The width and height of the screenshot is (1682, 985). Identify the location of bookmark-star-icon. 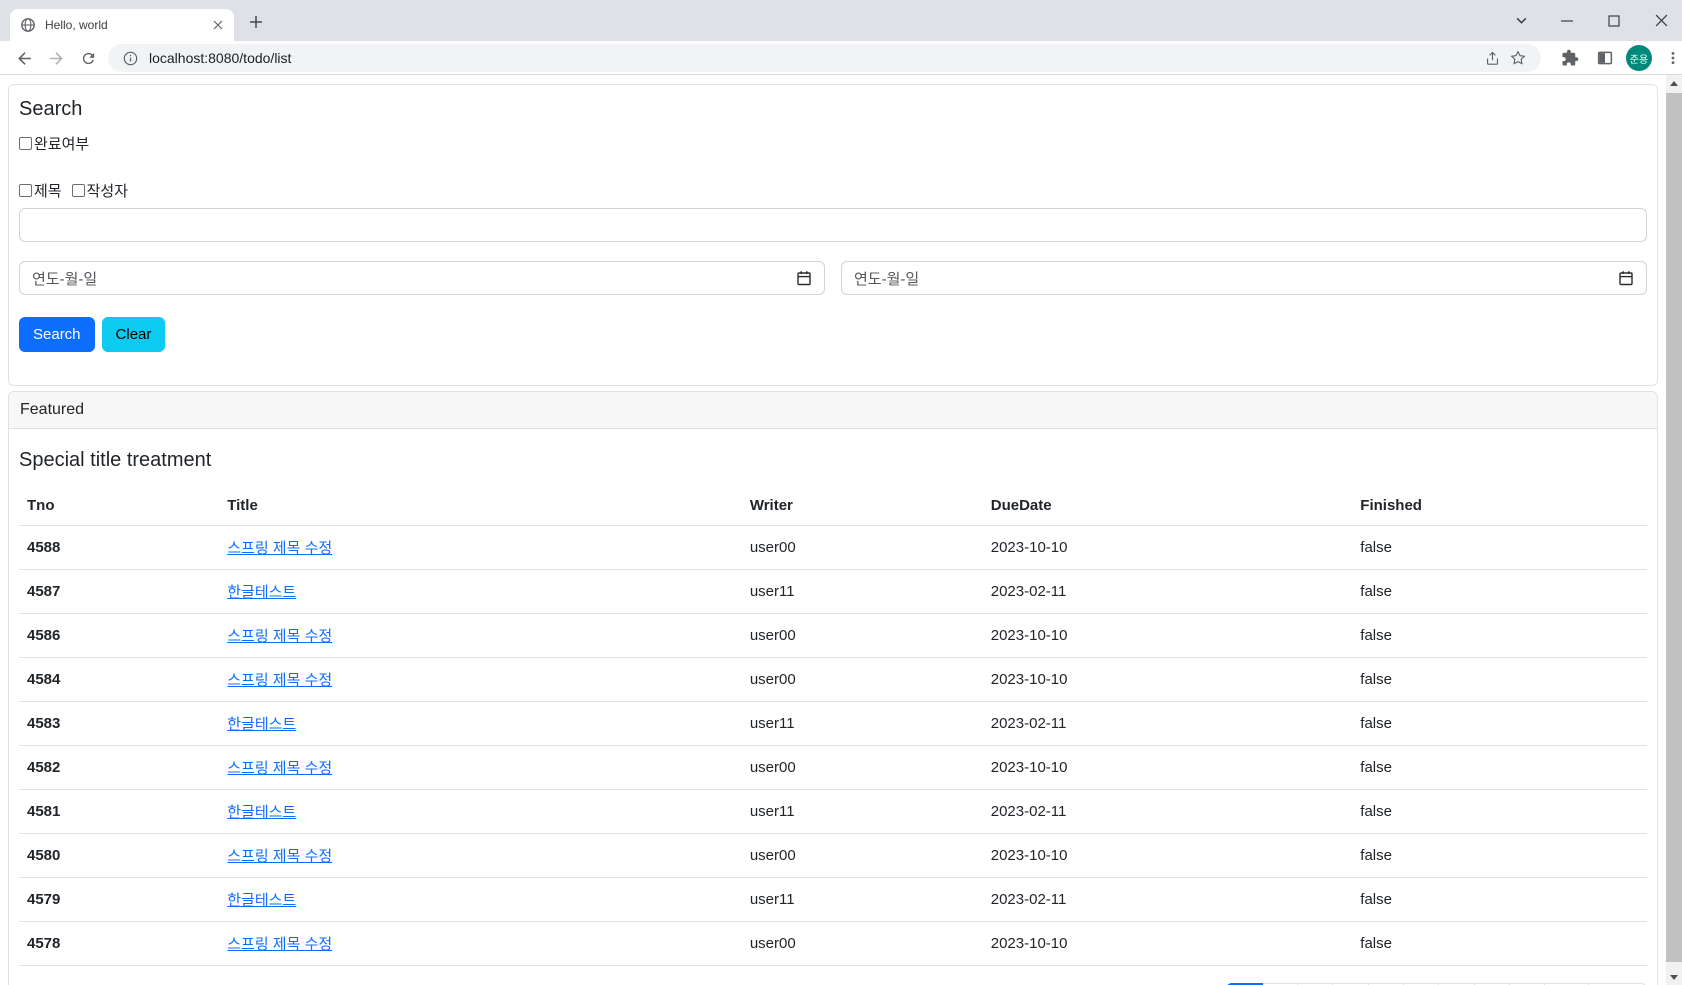
(1518, 58).